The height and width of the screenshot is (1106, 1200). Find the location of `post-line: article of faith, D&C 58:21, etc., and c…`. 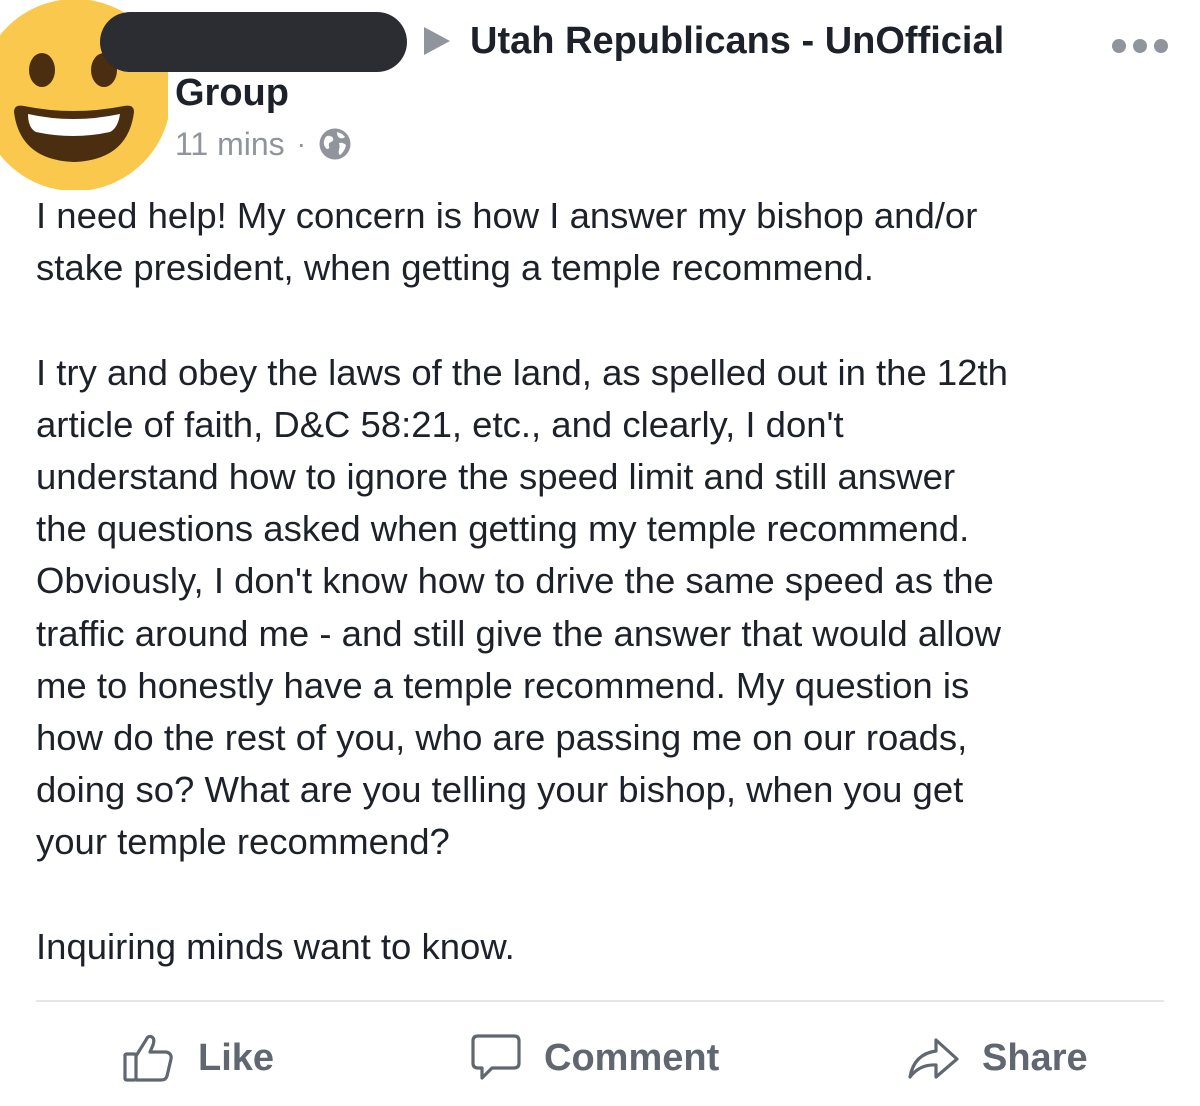

post-line: article of faith, D&C 58:21, etc., and c… is located at coordinates (440, 424).